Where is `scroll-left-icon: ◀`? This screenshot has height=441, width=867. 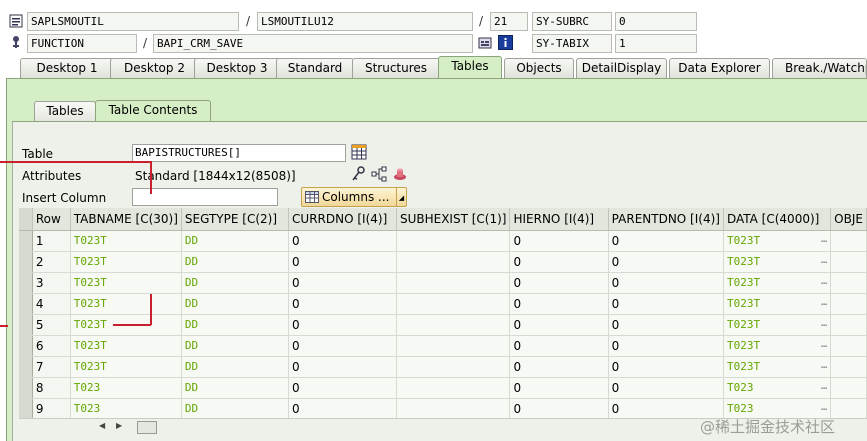
scroll-left-icon: ◀ is located at coordinates (102, 425).